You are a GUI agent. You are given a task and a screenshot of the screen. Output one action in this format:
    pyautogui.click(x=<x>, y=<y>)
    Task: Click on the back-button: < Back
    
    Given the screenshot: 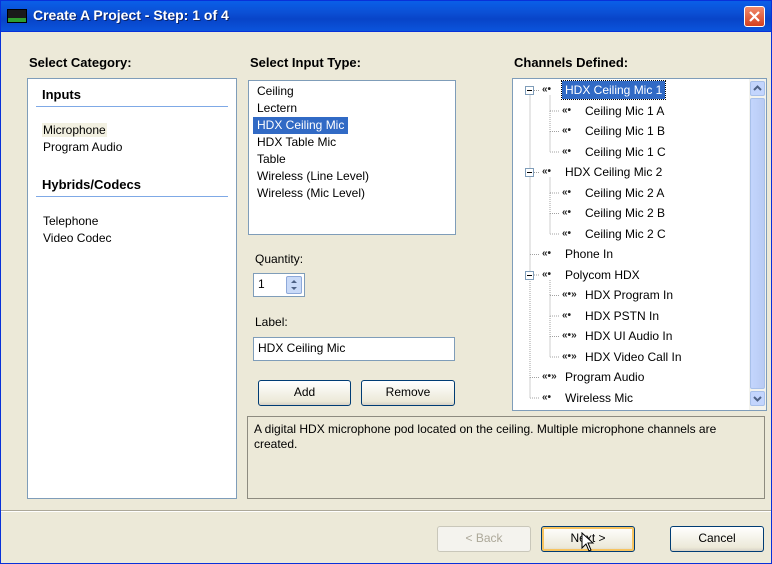 What is the action you would take?
    pyautogui.click(x=484, y=539)
    